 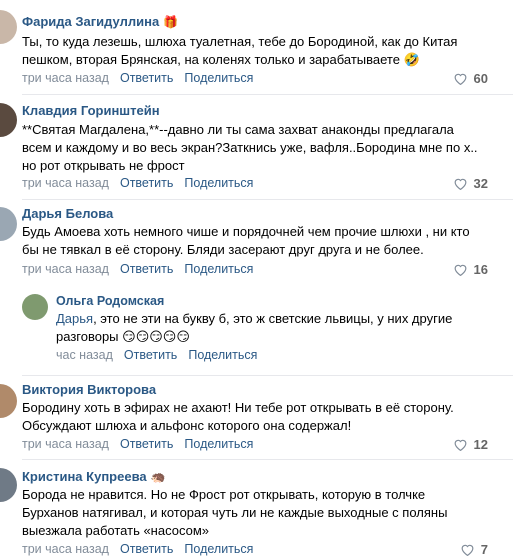 I want to click on author-name: Кристина Купреева, so click(x=84, y=476).